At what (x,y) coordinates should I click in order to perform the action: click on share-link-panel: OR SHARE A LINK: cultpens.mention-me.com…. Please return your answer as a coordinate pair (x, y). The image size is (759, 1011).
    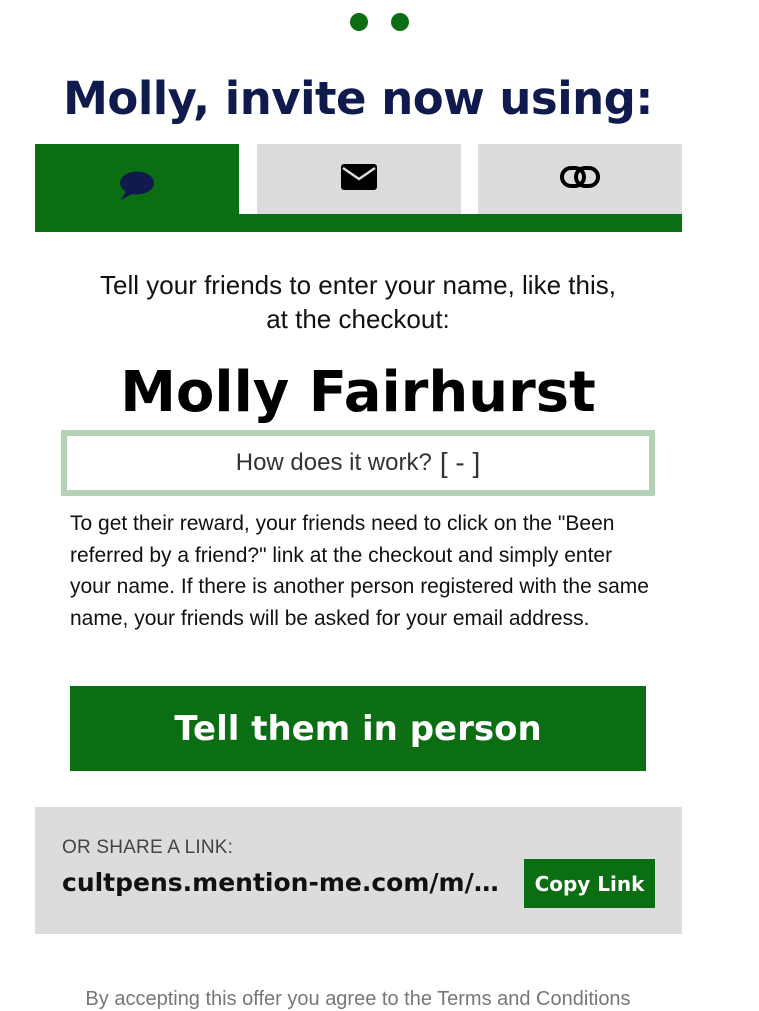
    Looking at the image, I should click on (358, 870).